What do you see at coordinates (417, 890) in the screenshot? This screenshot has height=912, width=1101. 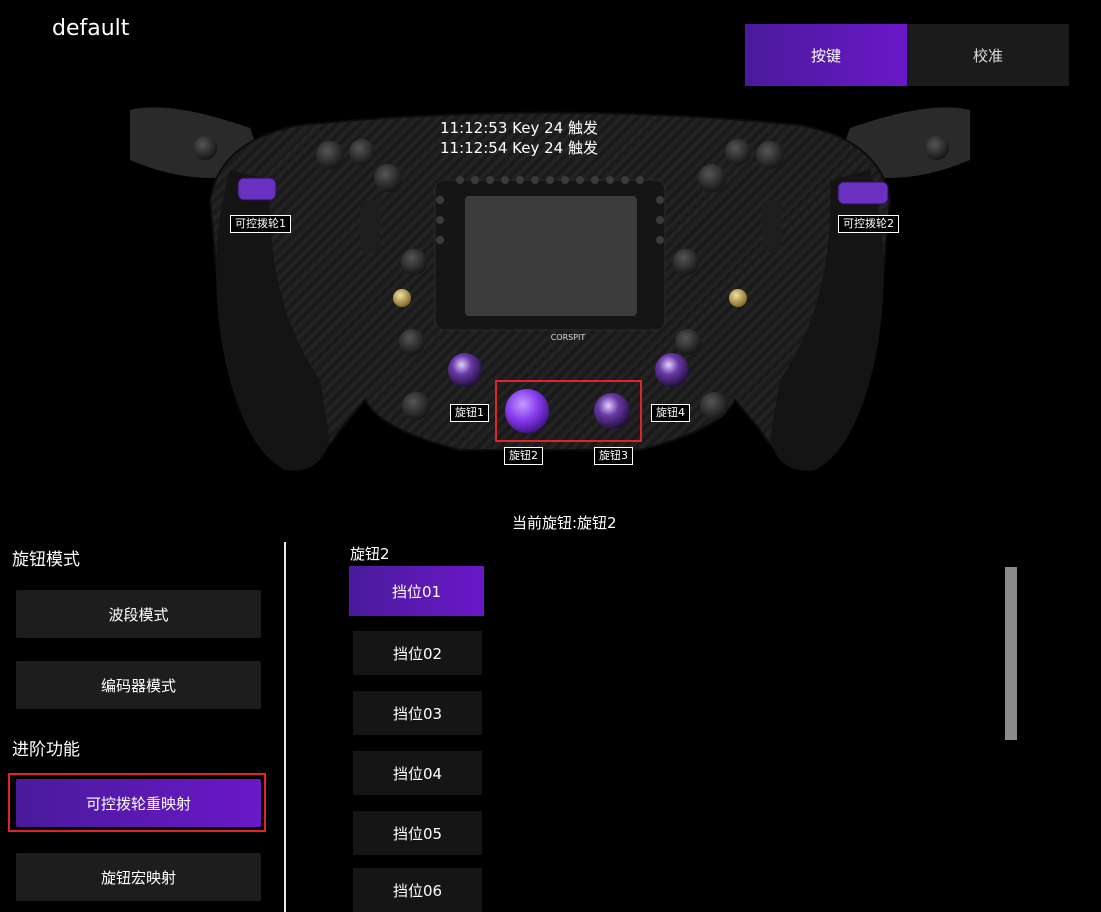 I see `position-item: 挡位06` at bounding box center [417, 890].